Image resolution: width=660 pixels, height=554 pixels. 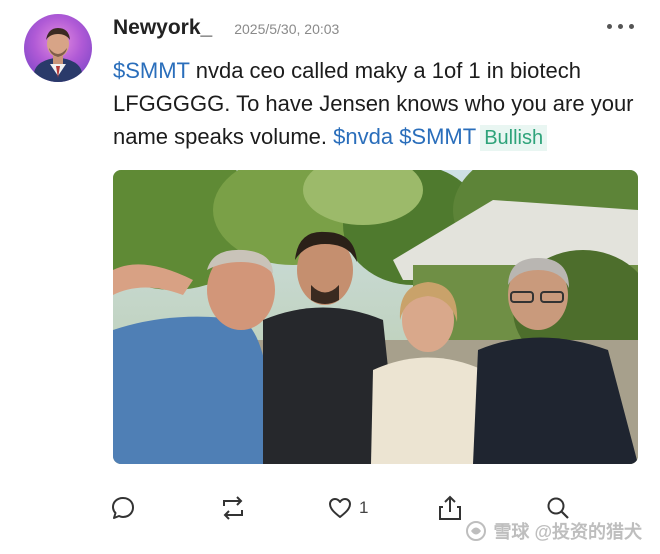 I want to click on snowball-logo-icon, so click(x=476, y=531).